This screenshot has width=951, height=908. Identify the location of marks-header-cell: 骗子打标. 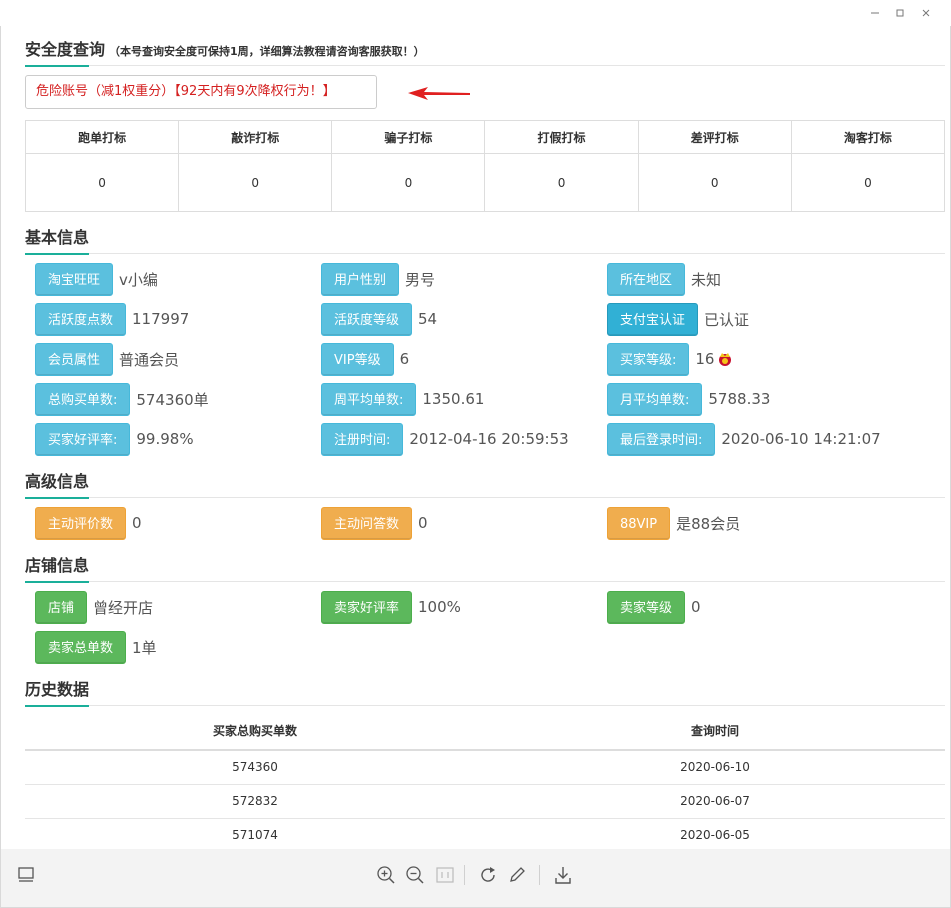
(408, 137).